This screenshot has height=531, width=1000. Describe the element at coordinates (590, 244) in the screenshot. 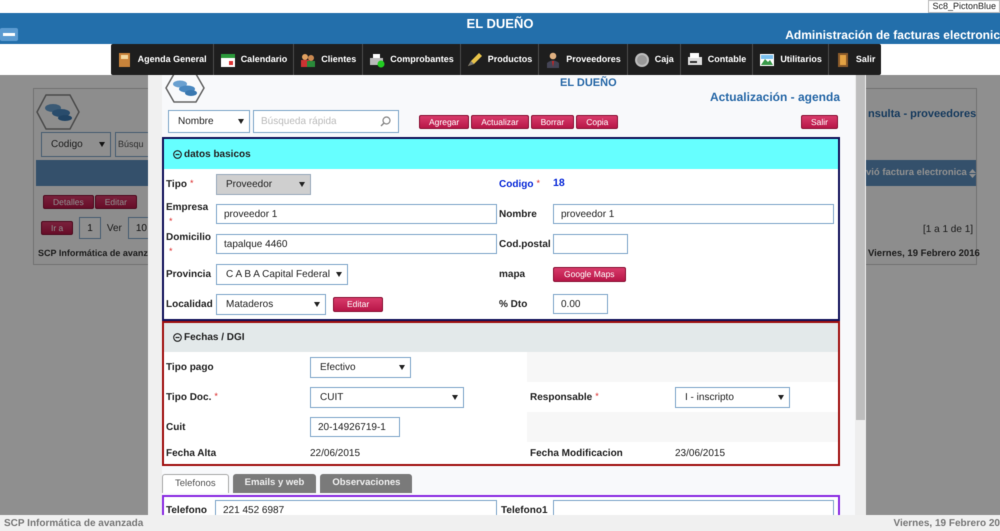

I see `input-field` at that location.